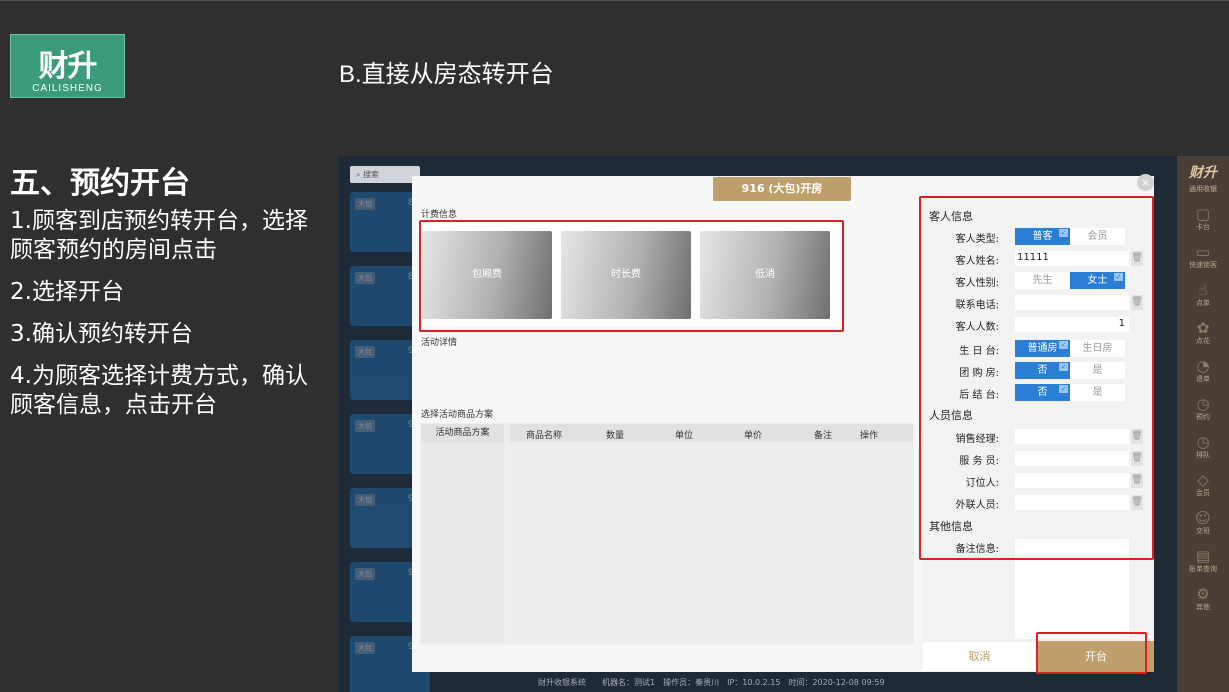 The width and height of the screenshot is (1229, 692). What do you see at coordinates (487, 275) in the screenshot?
I see `billing-room-fee-button: 包厢费` at bounding box center [487, 275].